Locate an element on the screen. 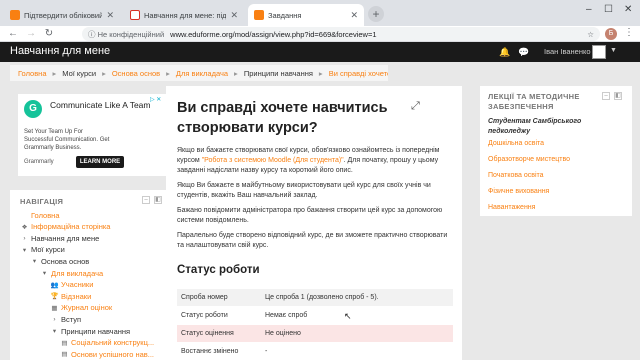 This screenshot has width=640, height=360. ad-choices-icon: ▷ ✕ is located at coordinates (155, 99).